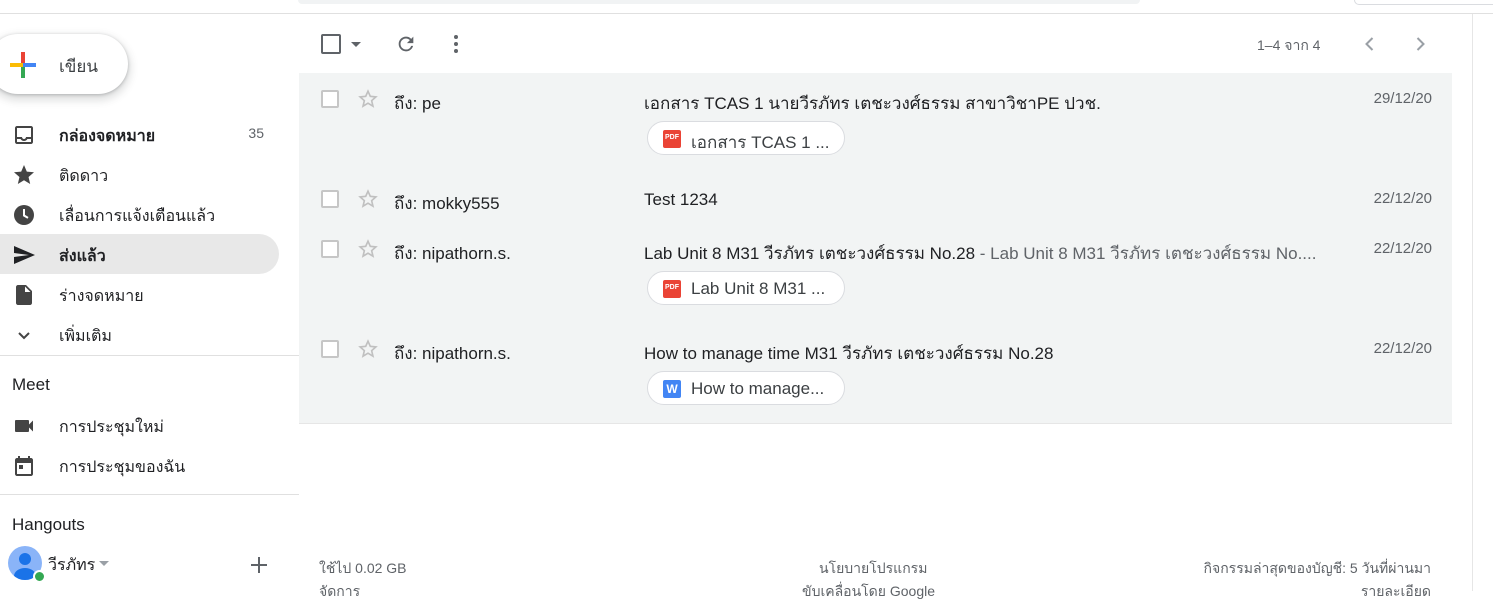 Image resolution: width=1493 pixels, height=603 pixels. What do you see at coordinates (111, 427) in the screenshot?
I see `meet-item-label: การประชุมใหม่` at bounding box center [111, 427].